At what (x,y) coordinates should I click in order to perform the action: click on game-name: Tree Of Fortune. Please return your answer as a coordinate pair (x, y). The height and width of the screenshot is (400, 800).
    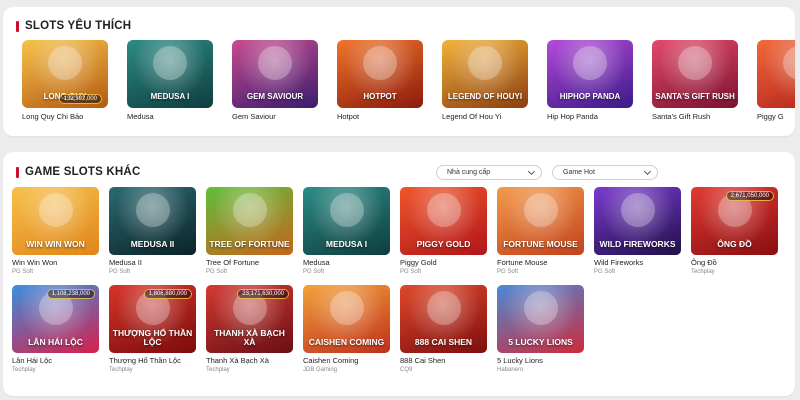
    Looking at the image, I should click on (233, 262).